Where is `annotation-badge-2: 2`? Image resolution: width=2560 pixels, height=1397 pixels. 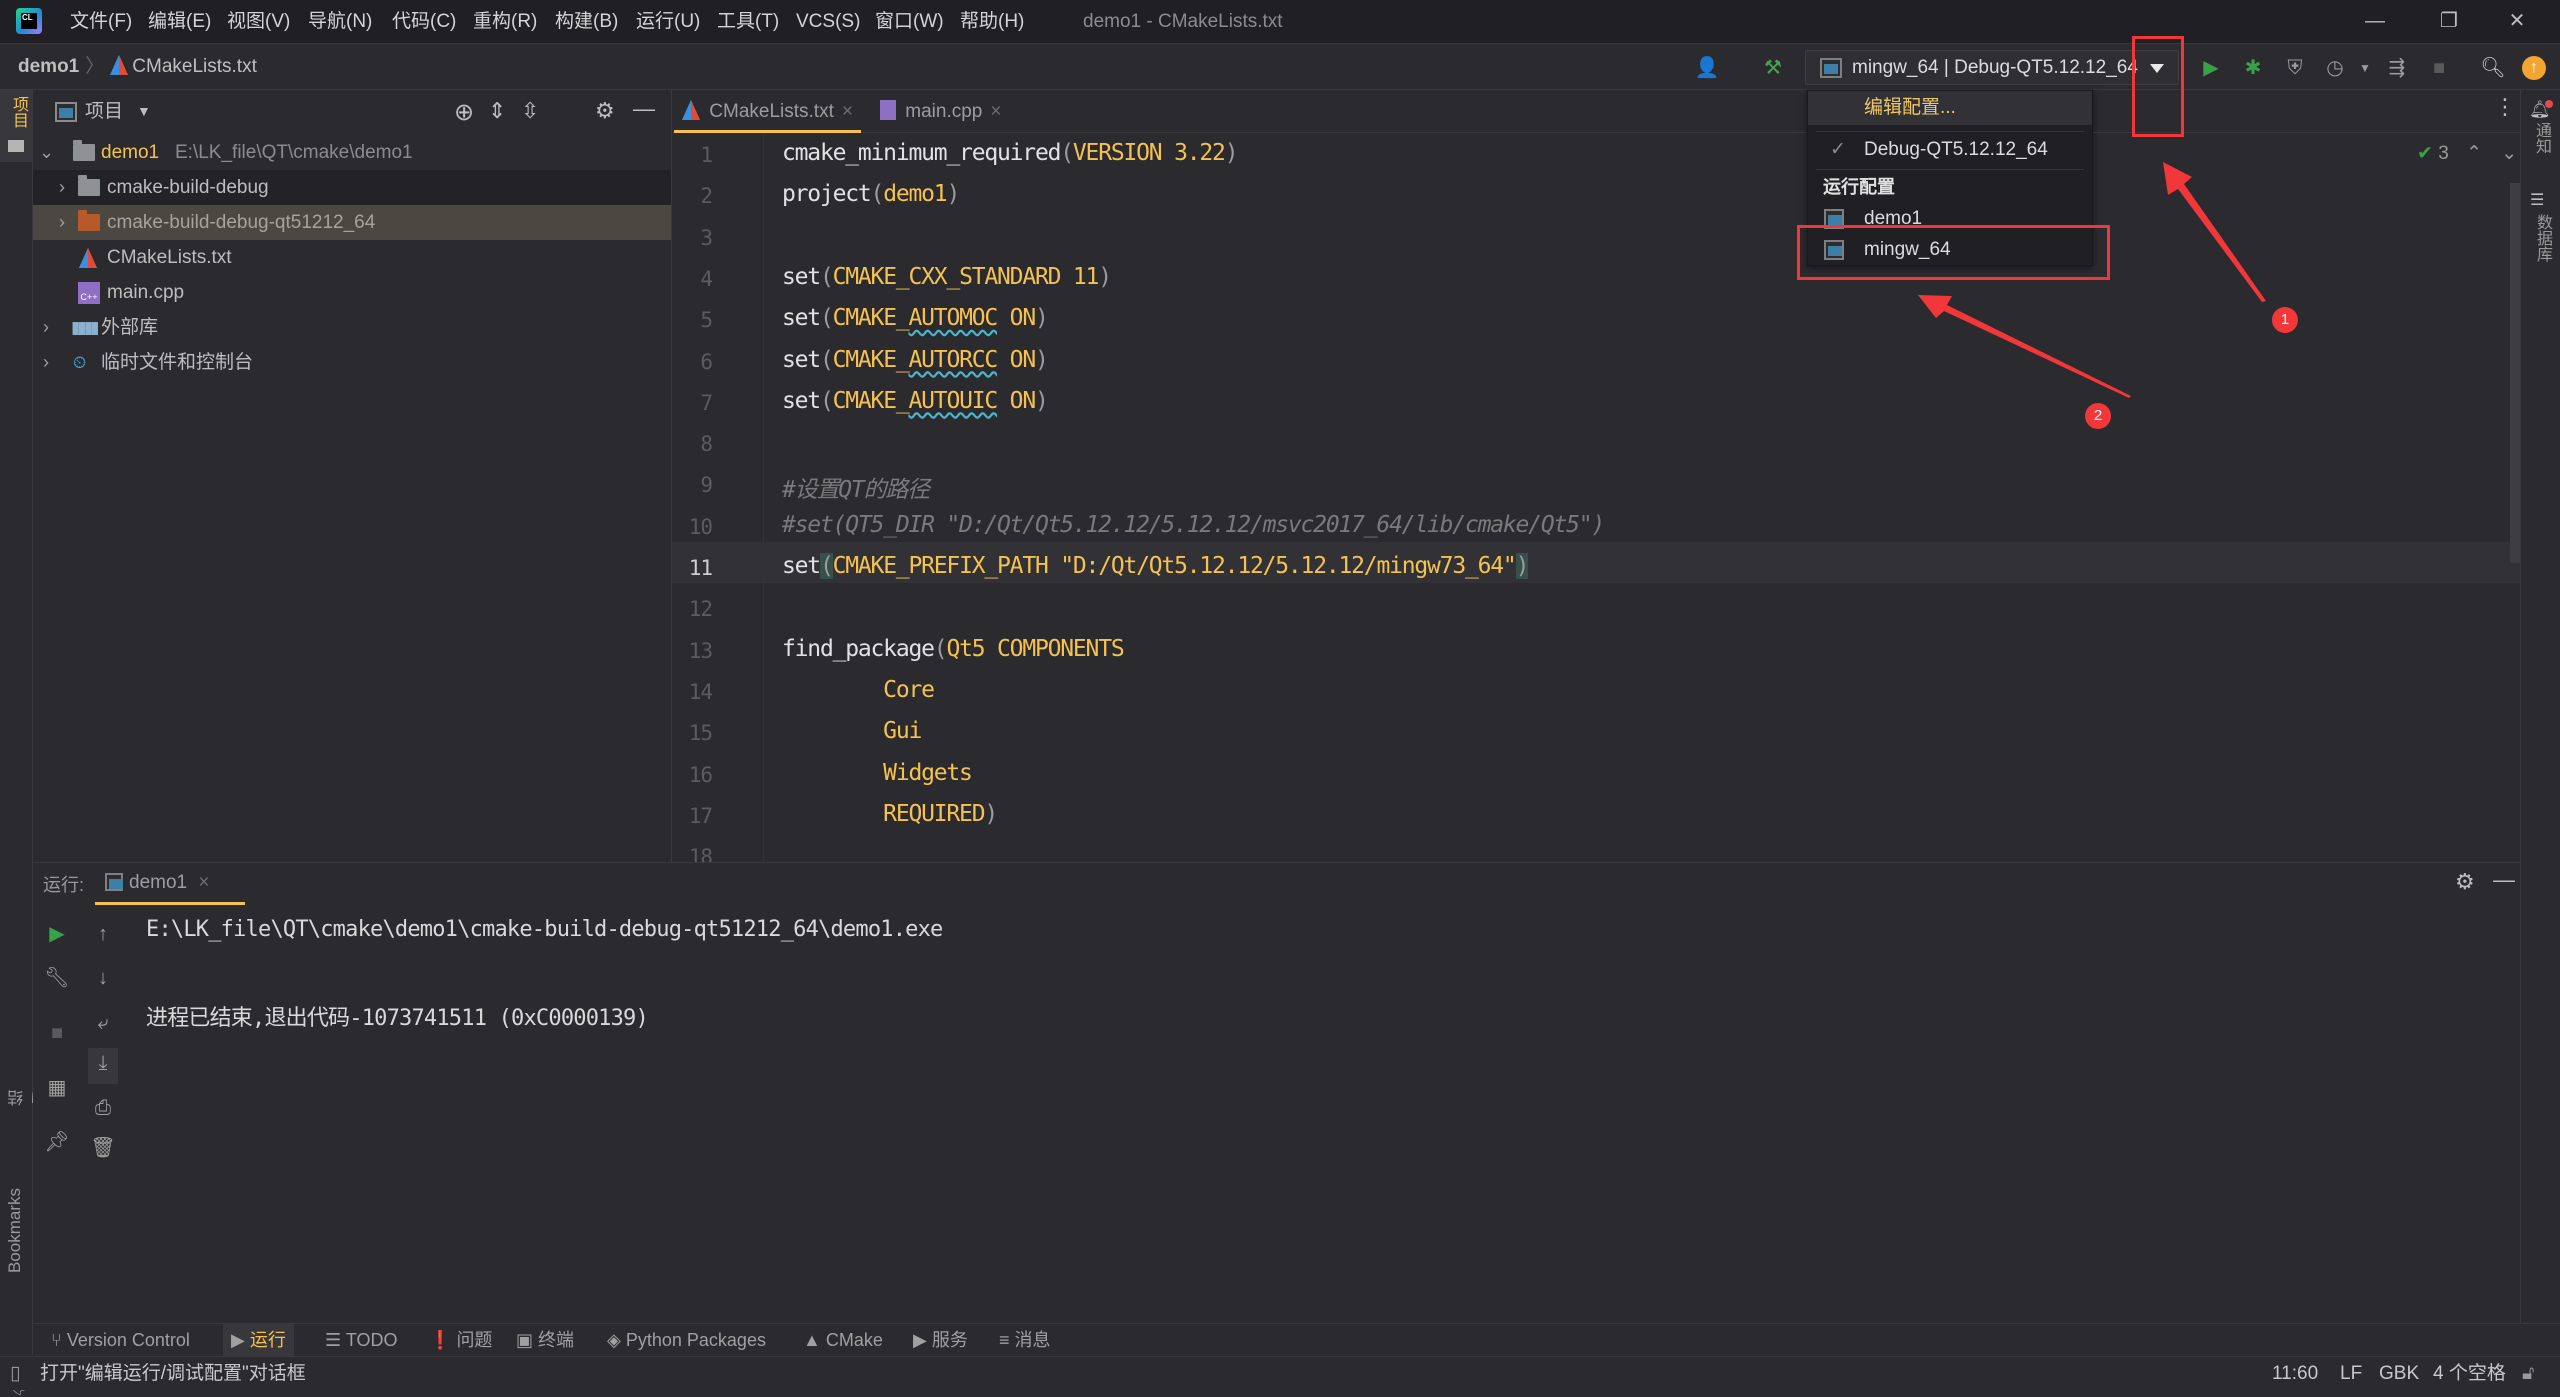 annotation-badge-2: 2 is located at coordinates (2098, 416).